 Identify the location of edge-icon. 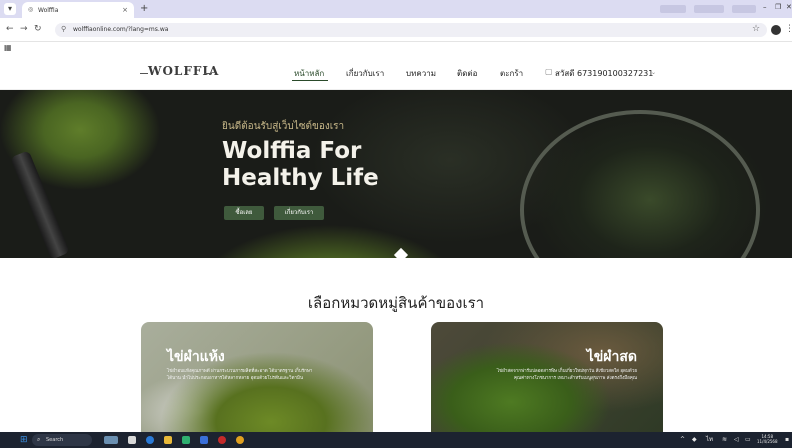
(150, 440).